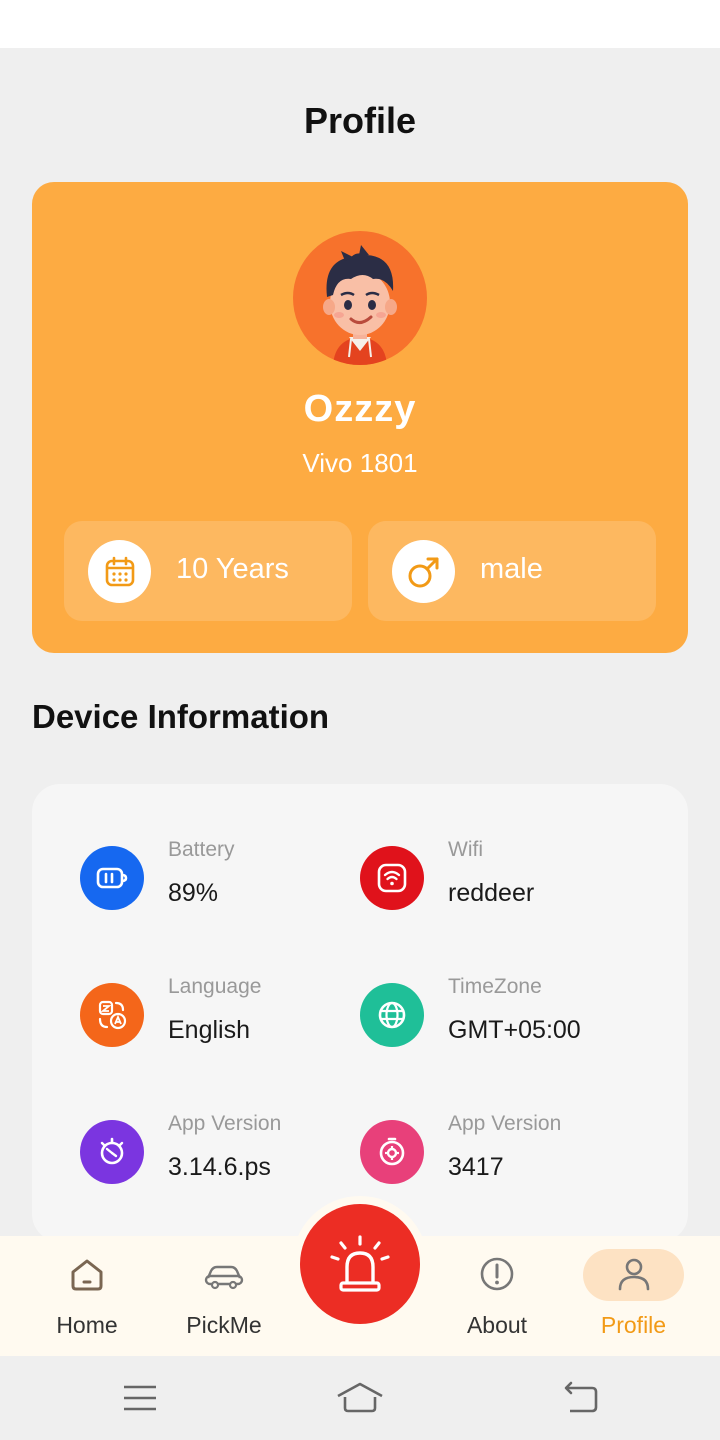  I want to click on user-icon, so click(633, 1274).